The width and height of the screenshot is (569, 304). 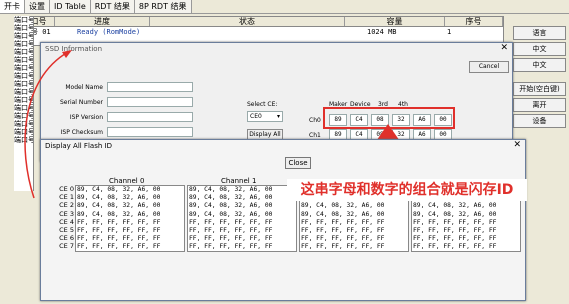 What do you see at coordinates (67, 54) in the screenshot?
I see `arrow-head-left` at bounding box center [67, 54].